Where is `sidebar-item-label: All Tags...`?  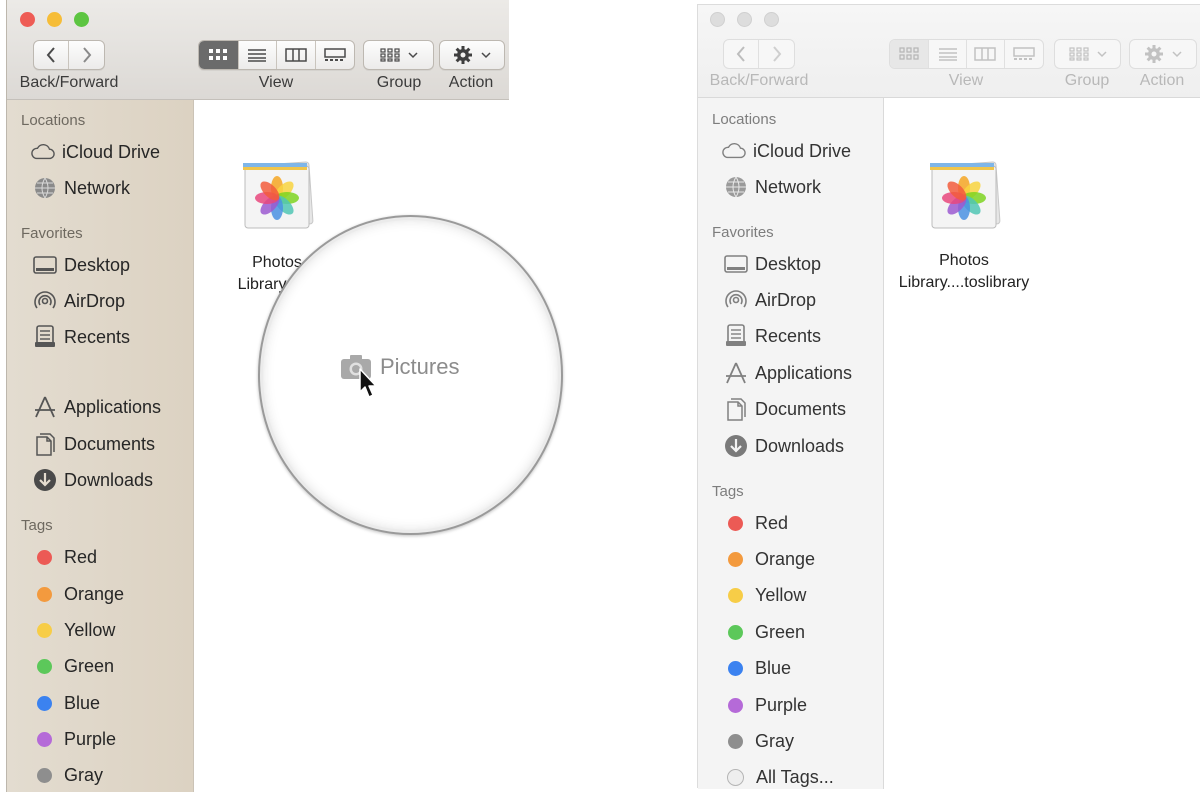
sidebar-item-label: All Tags... is located at coordinates (795, 776).